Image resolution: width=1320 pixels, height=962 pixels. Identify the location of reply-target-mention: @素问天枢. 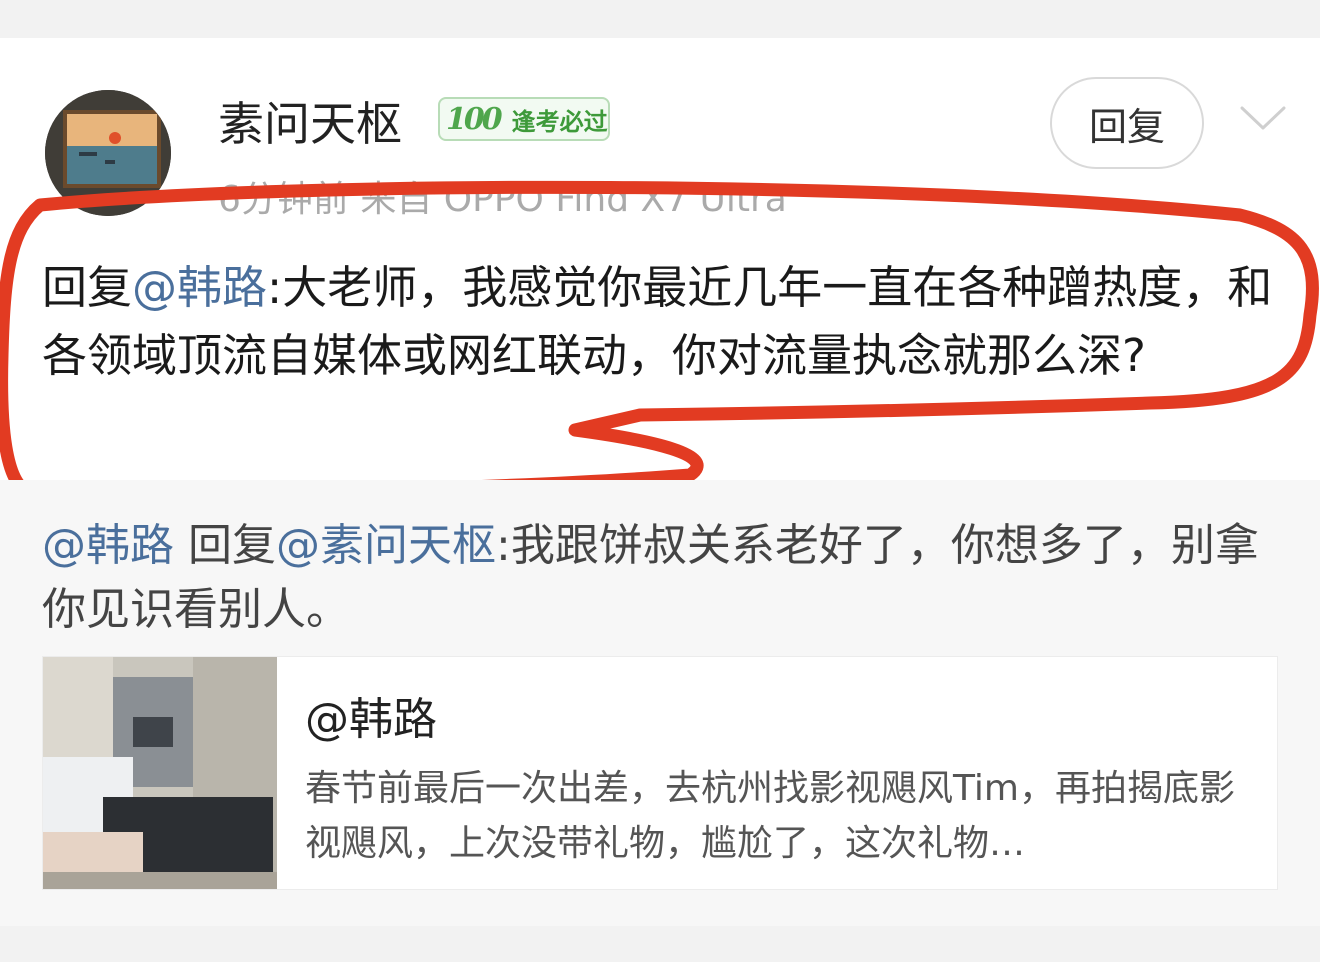
(386, 545).